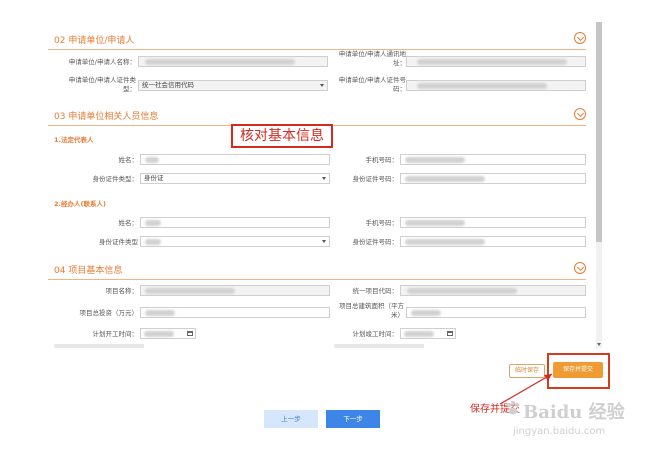 This screenshot has width=664, height=468. Describe the element at coordinates (291, 419) in the screenshot. I see `previous-step-button: 上一步` at that location.